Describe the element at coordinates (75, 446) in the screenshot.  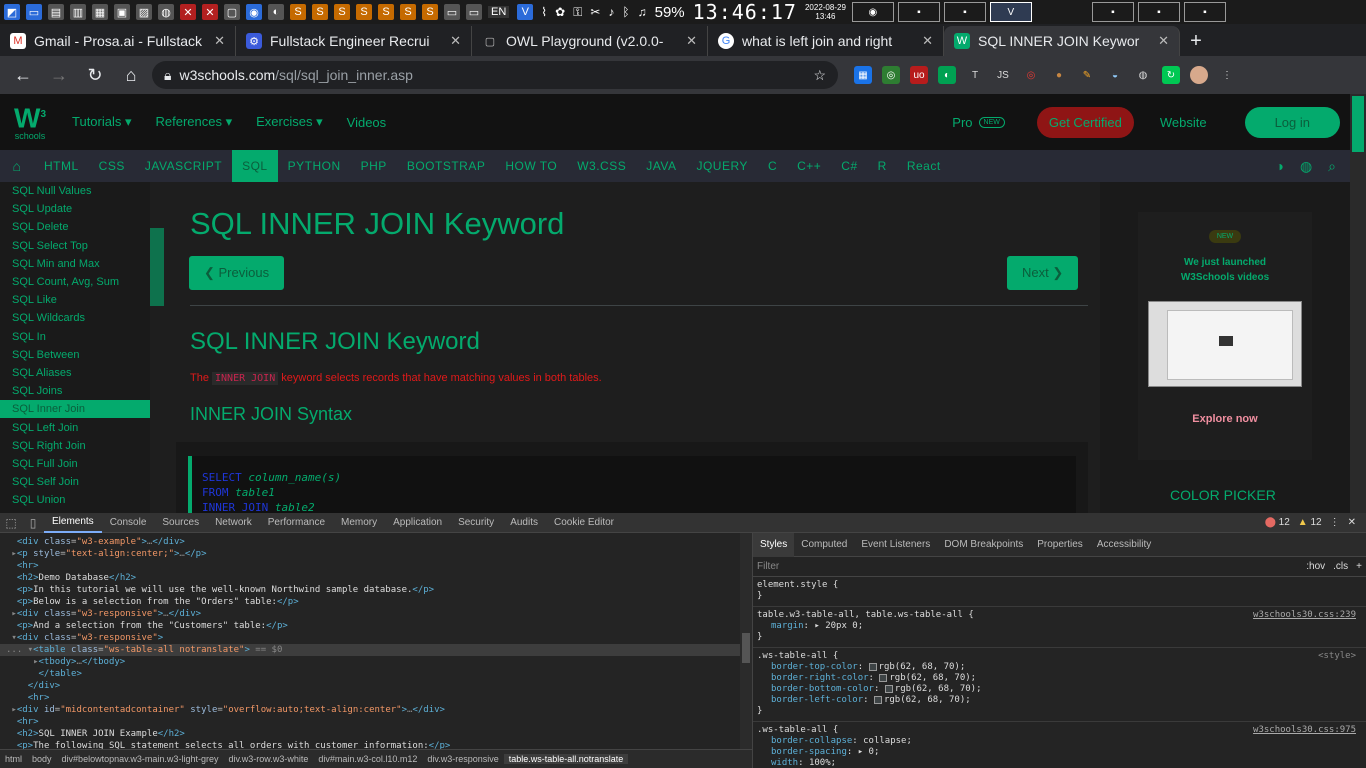
I see `sidebar-item-sql-right-join: SQL Right Join` at that location.